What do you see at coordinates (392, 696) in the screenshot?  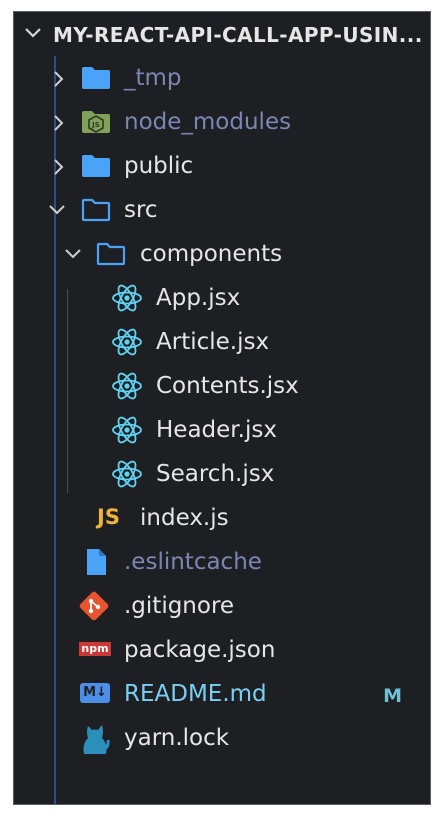 I see `git-modified-badge: M` at bounding box center [392, 696].